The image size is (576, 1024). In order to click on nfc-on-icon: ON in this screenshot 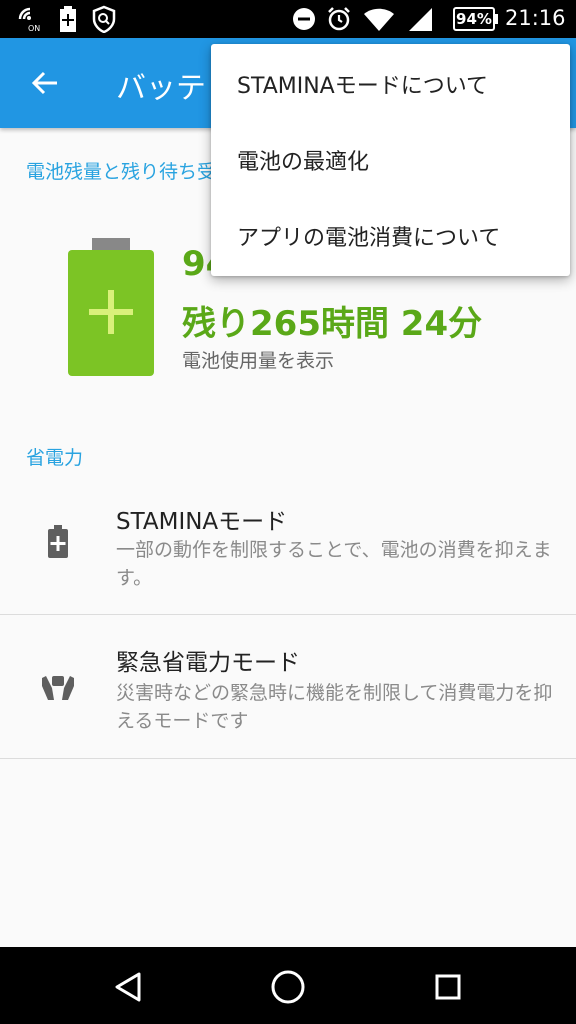, I will do `click(30, 19)`.